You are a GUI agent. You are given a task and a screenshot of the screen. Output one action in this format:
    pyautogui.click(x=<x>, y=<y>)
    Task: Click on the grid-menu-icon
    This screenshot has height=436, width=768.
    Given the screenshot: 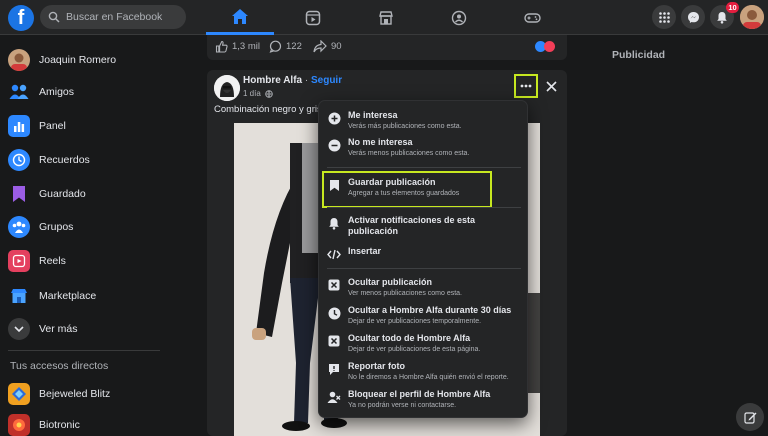 What is the action you would take?
    pyautogui.click(x=664, y=17)
    